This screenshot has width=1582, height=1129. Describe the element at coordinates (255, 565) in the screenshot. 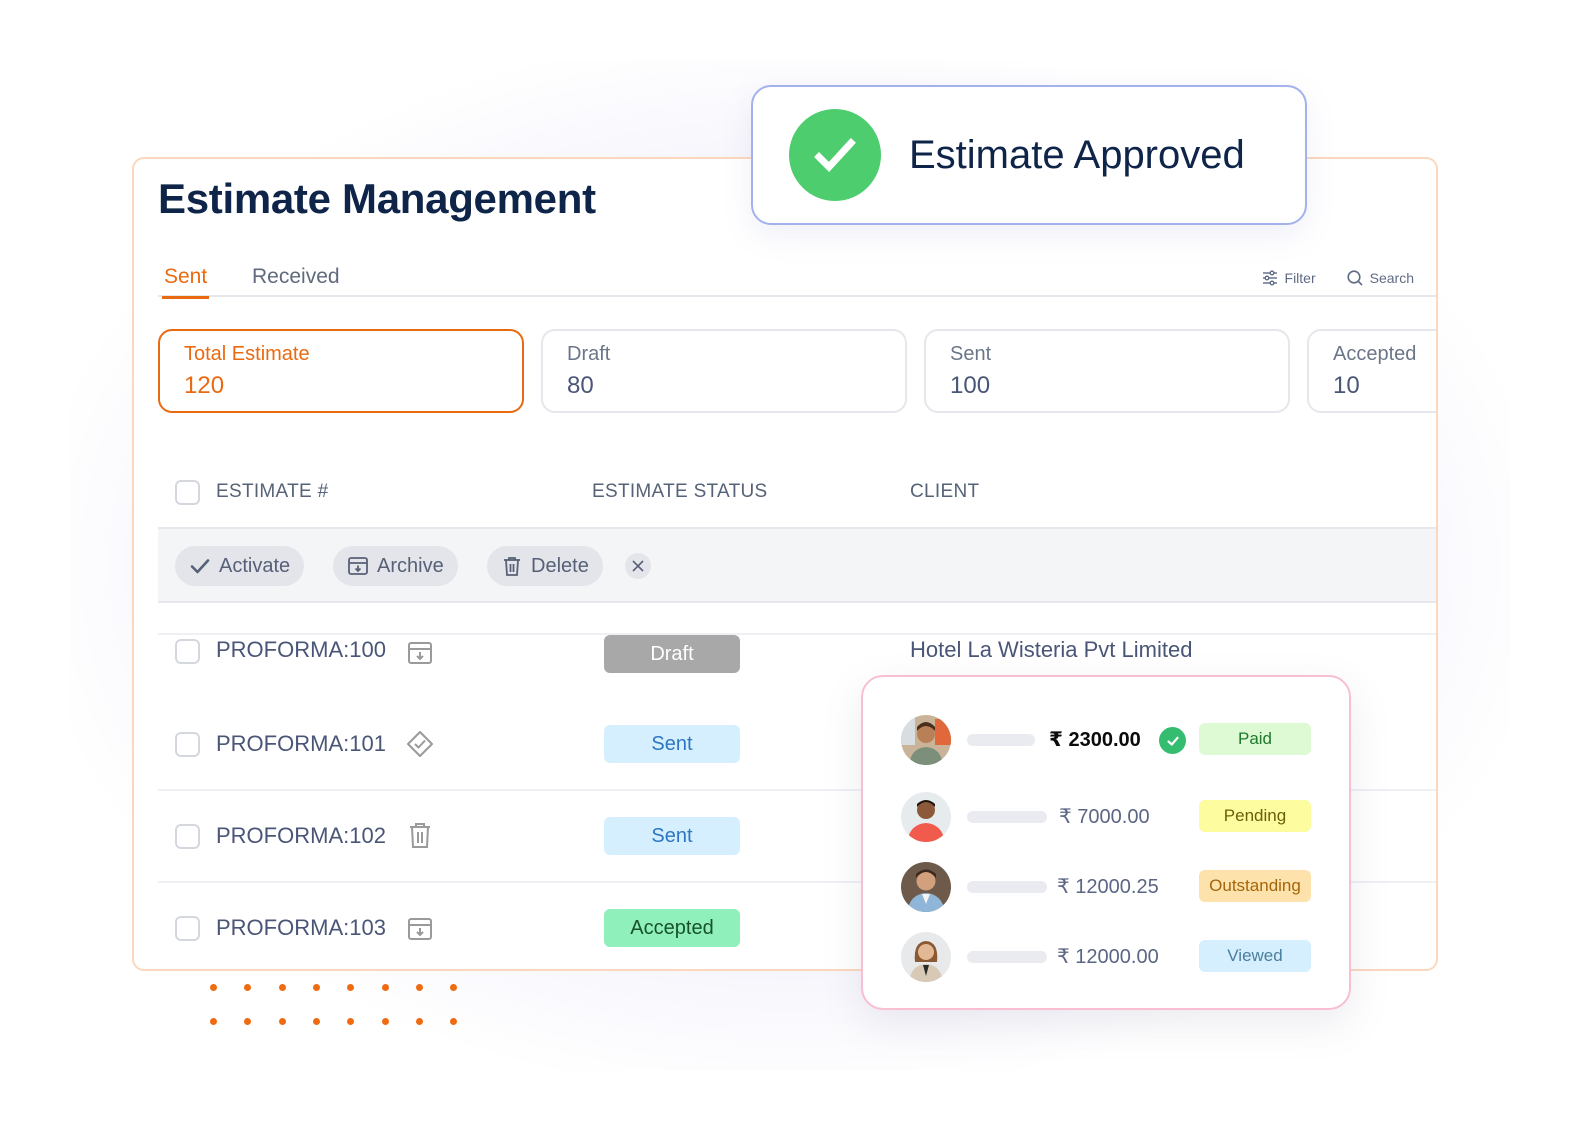

I see `activate-label: Activate` at that location.